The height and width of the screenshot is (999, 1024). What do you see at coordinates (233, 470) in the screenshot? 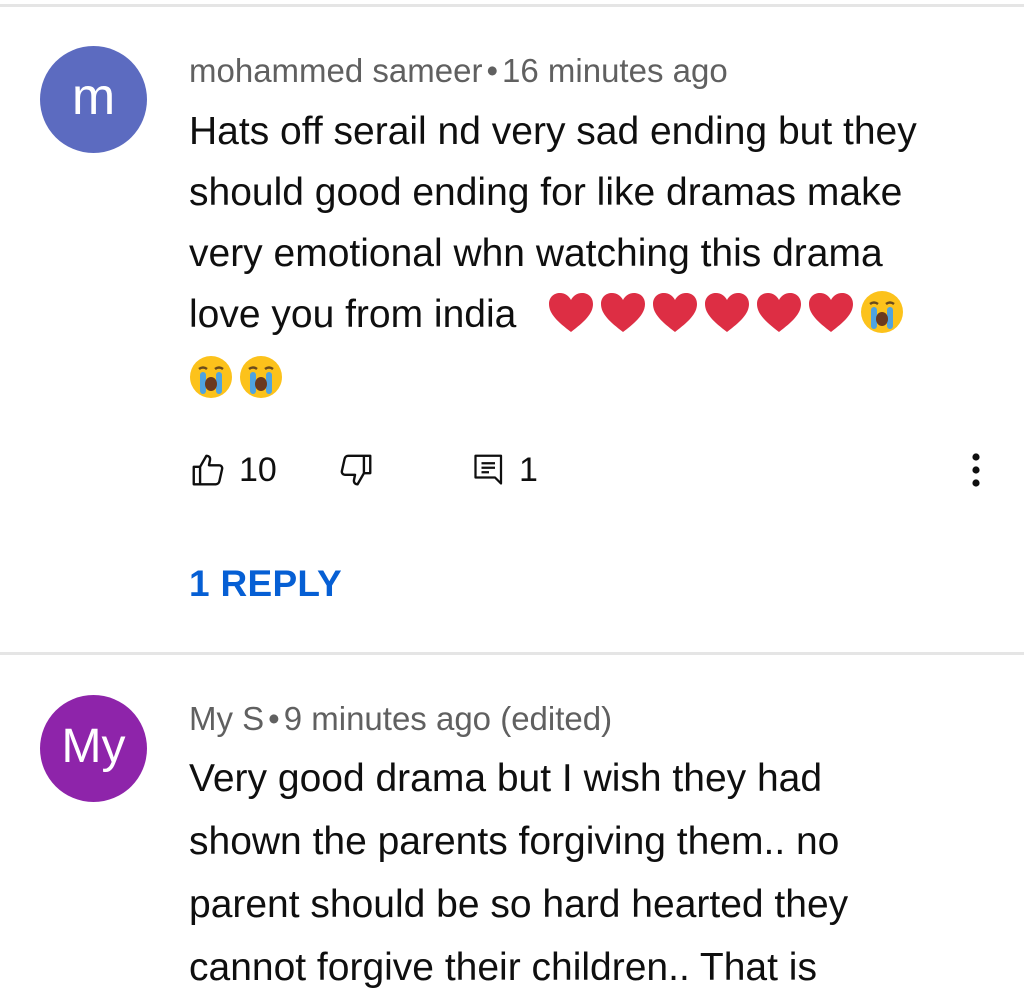
I see `like-button: 10` at bounding box center [233, 470].